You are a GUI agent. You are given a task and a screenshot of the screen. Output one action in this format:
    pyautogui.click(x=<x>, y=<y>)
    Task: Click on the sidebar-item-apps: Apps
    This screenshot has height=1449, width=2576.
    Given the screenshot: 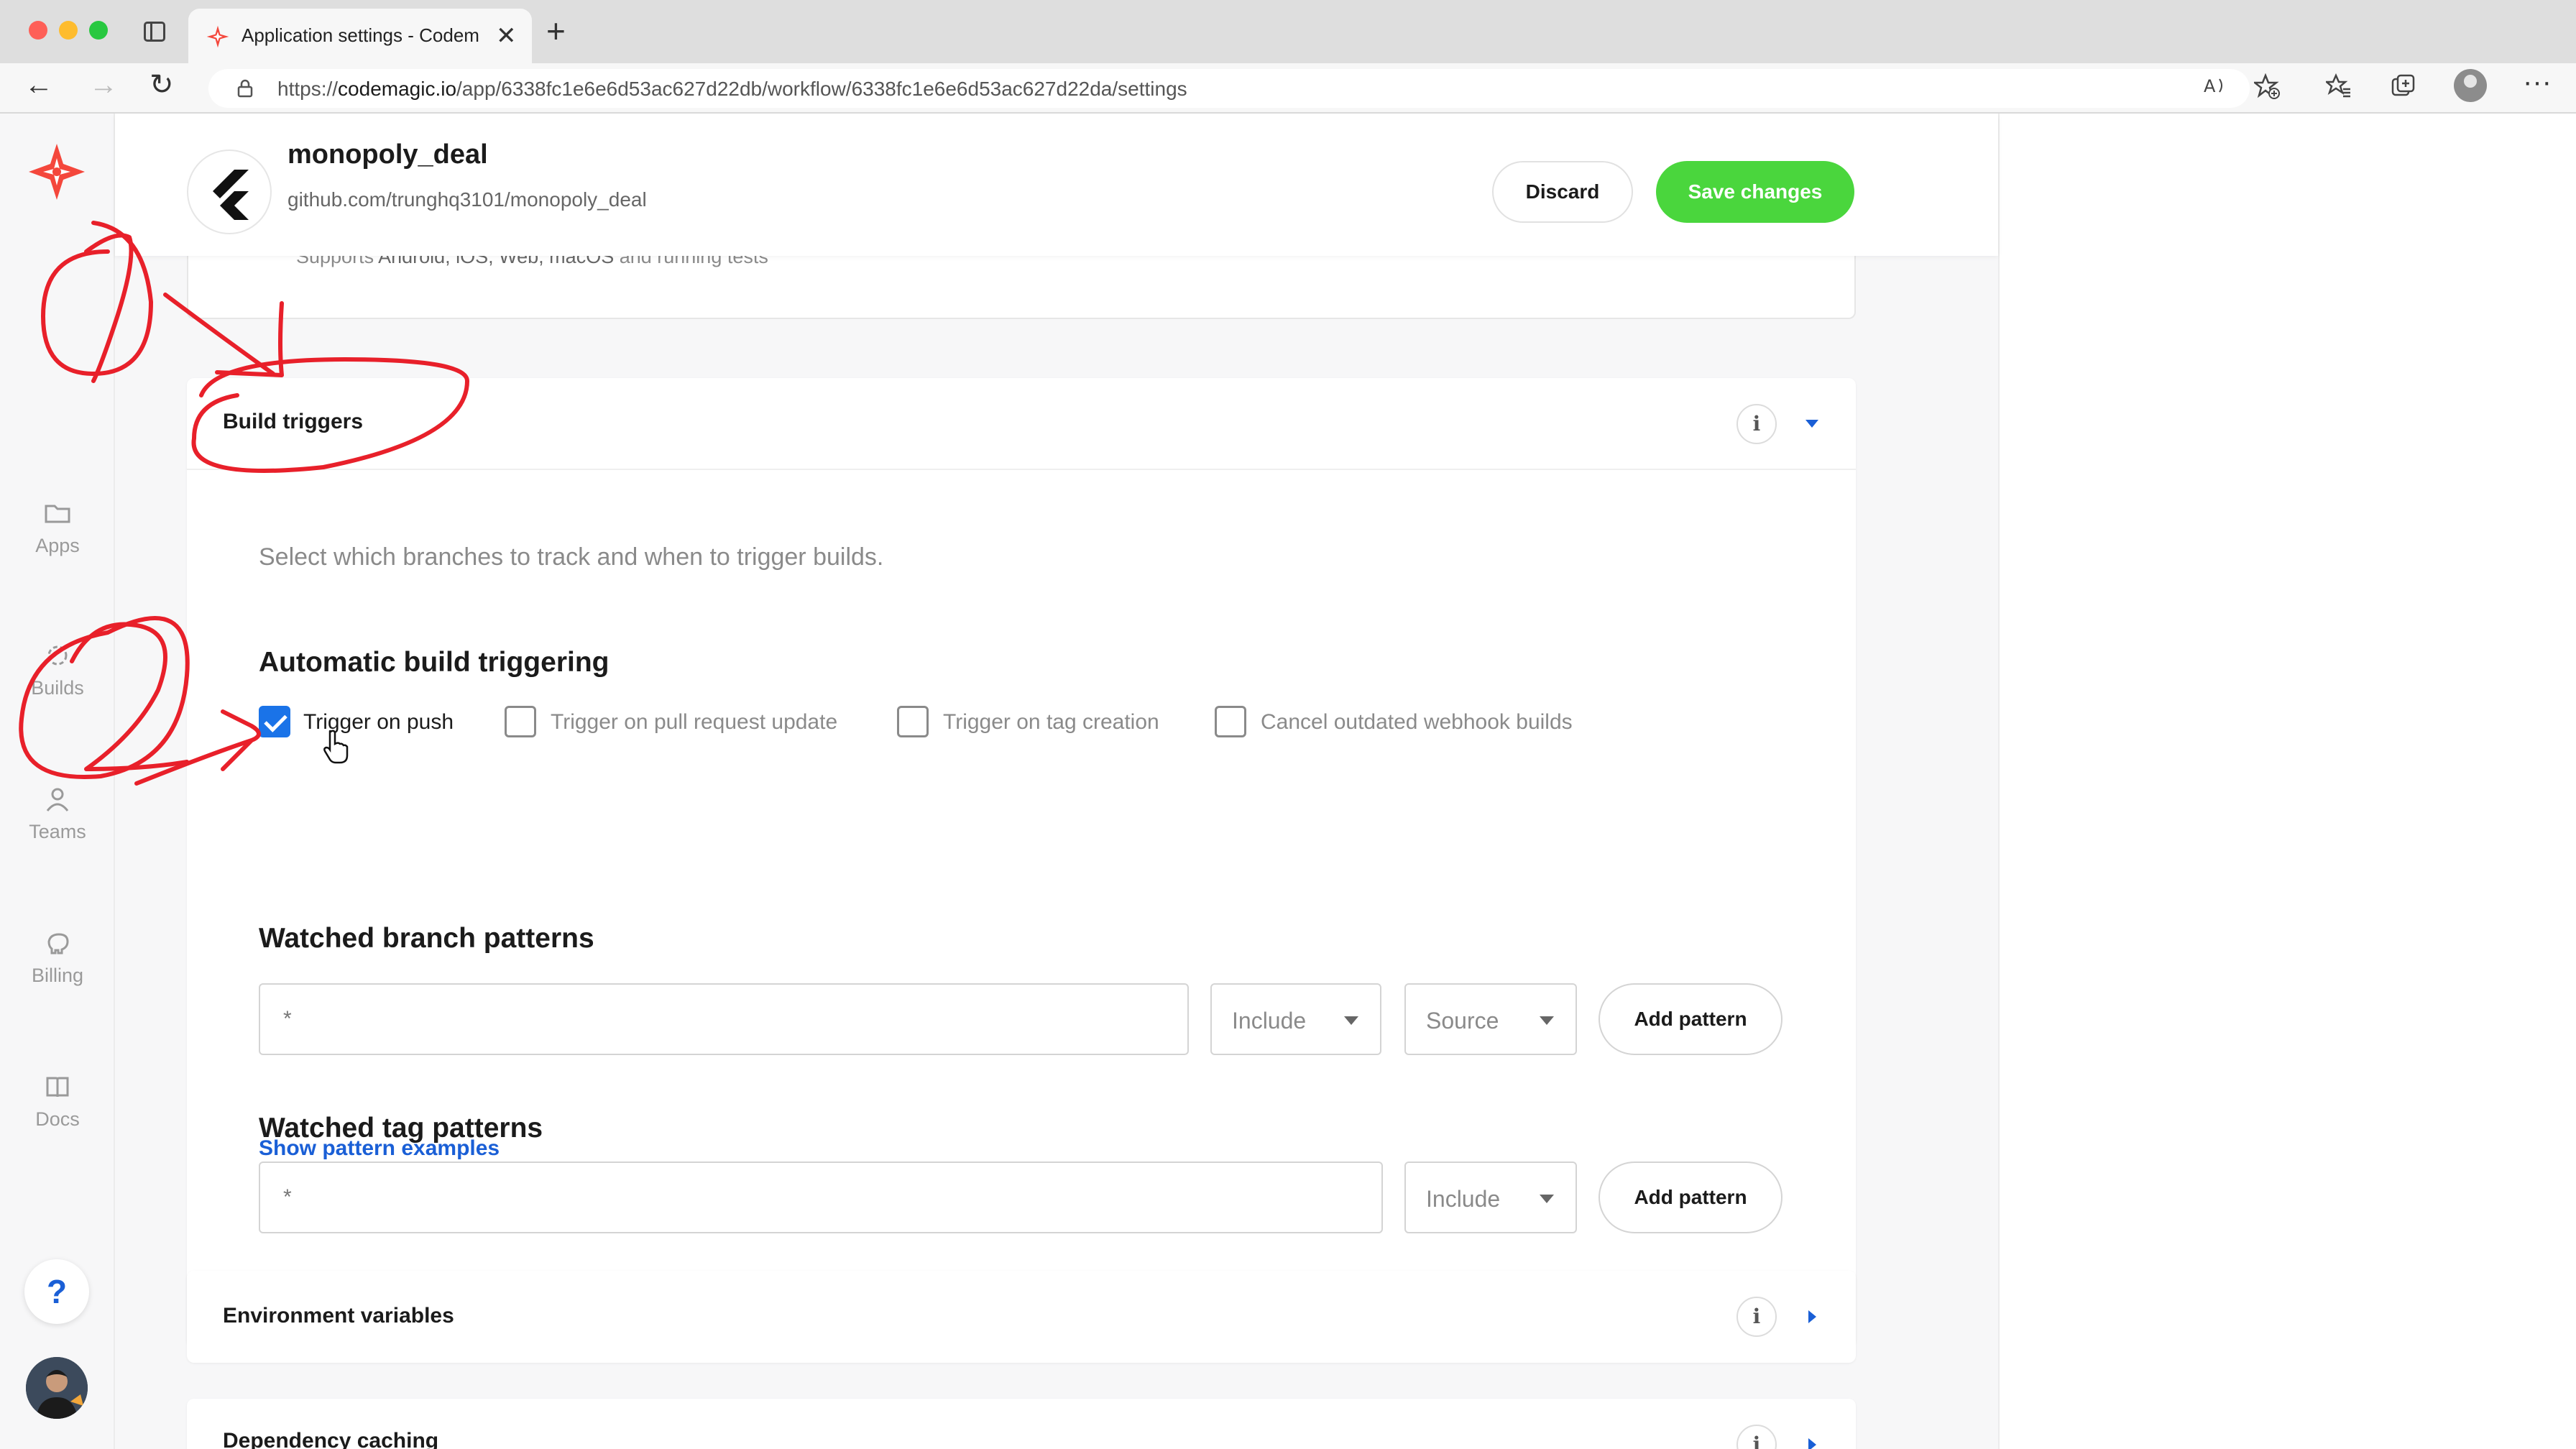 What is the action you would take?
    pyautogui.click(x=57, y=528)
    